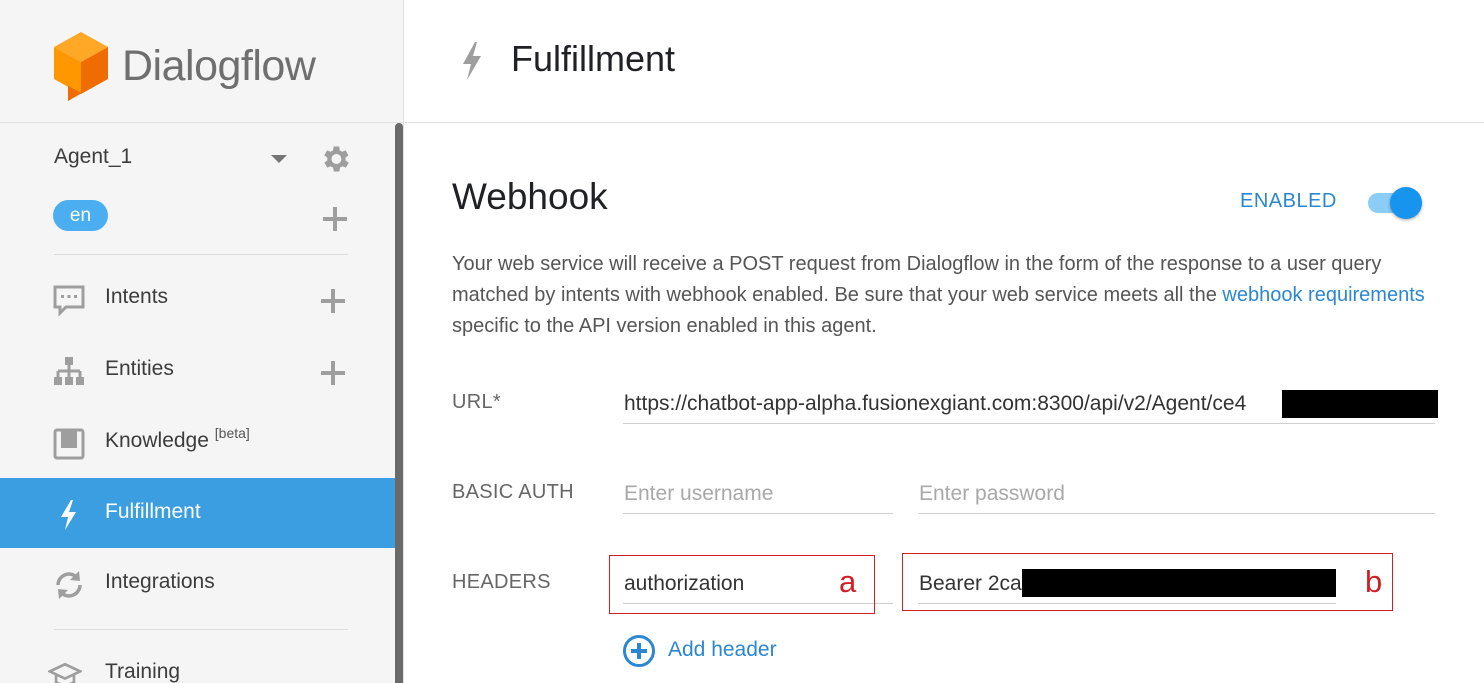  Describe the element at coordinates (197, 660) in the screenshot. I see `sidebar-item-training: Training` at that location.